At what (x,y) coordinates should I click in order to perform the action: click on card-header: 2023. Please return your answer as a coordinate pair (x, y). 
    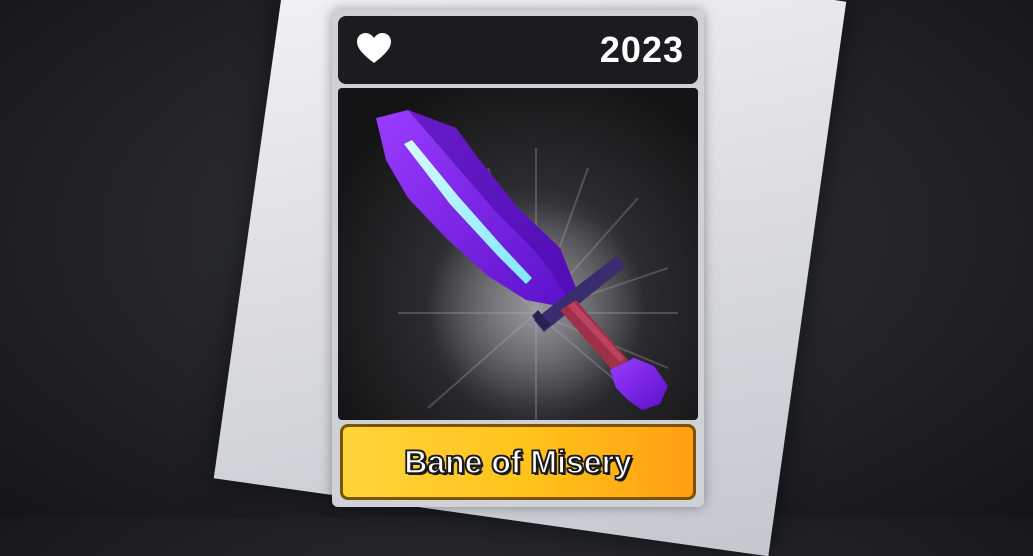
    Looking at the image, I should click on (518, 50).